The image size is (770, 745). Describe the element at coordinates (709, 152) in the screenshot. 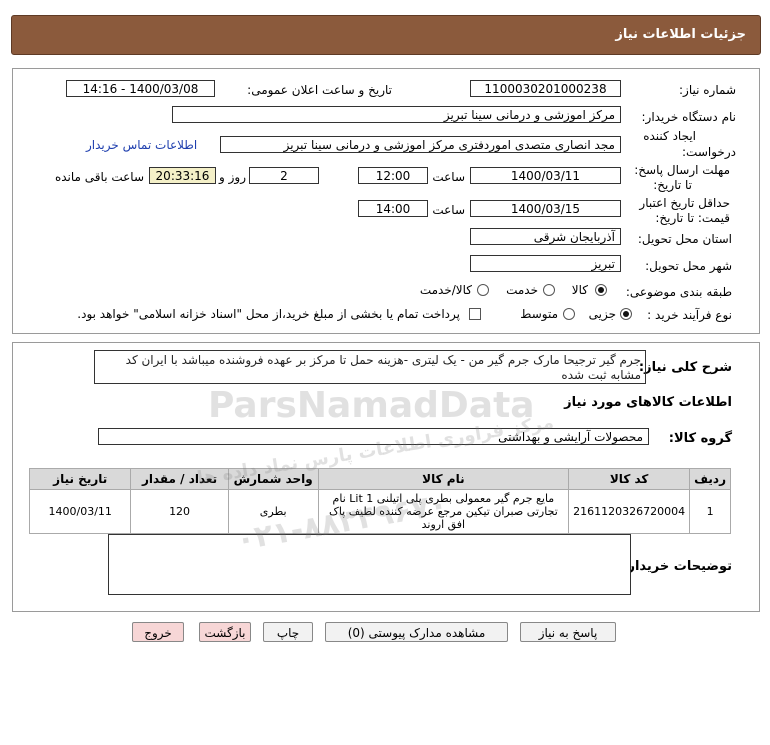

I see `requester-label-2: درخواست:` at that location.